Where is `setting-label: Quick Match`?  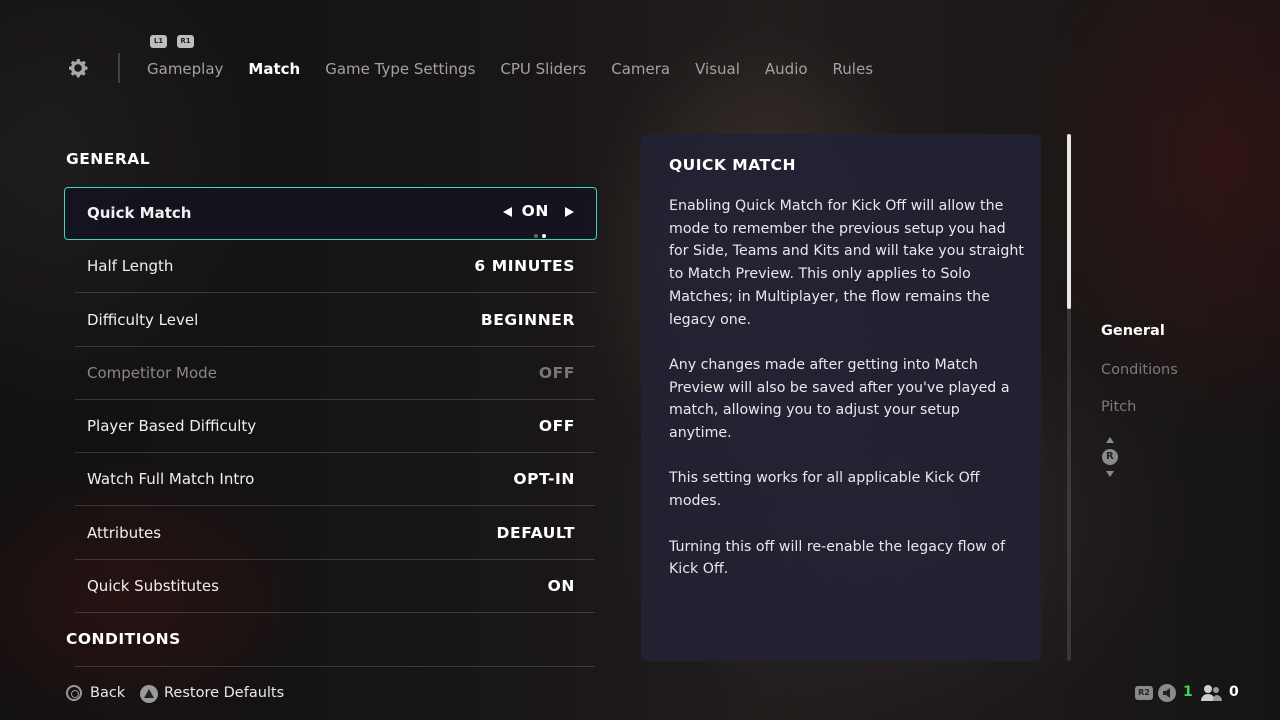 setting-label: Quick Match is located at coordinates (139, 213).